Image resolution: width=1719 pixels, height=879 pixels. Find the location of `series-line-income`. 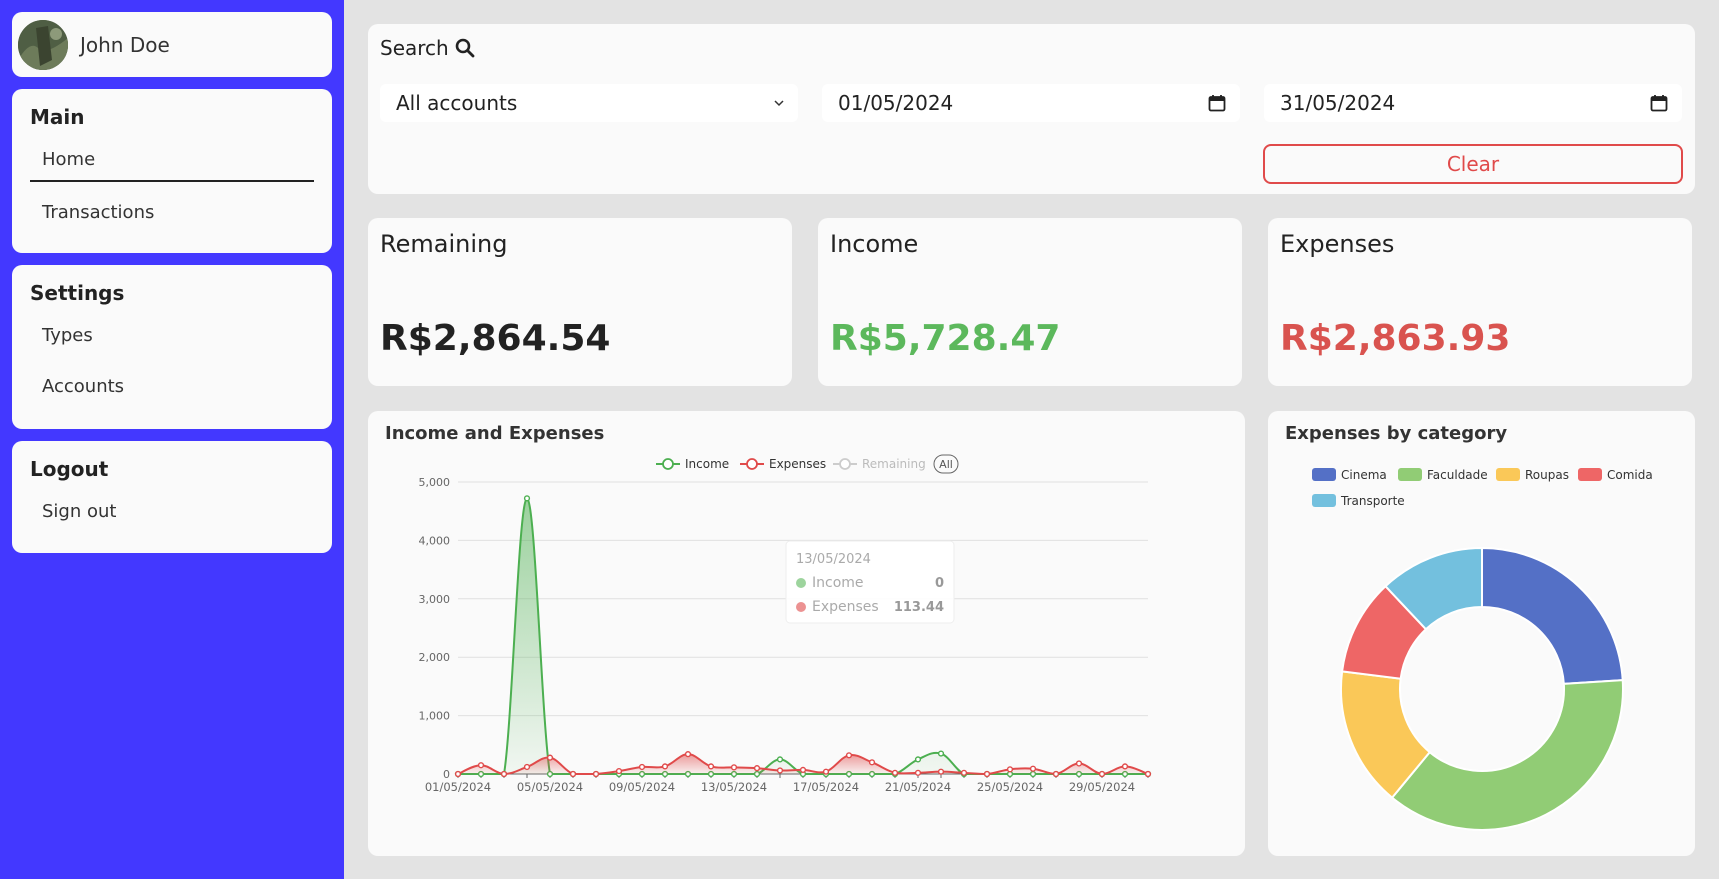

series-line-income is located at coordinates (802, 636).